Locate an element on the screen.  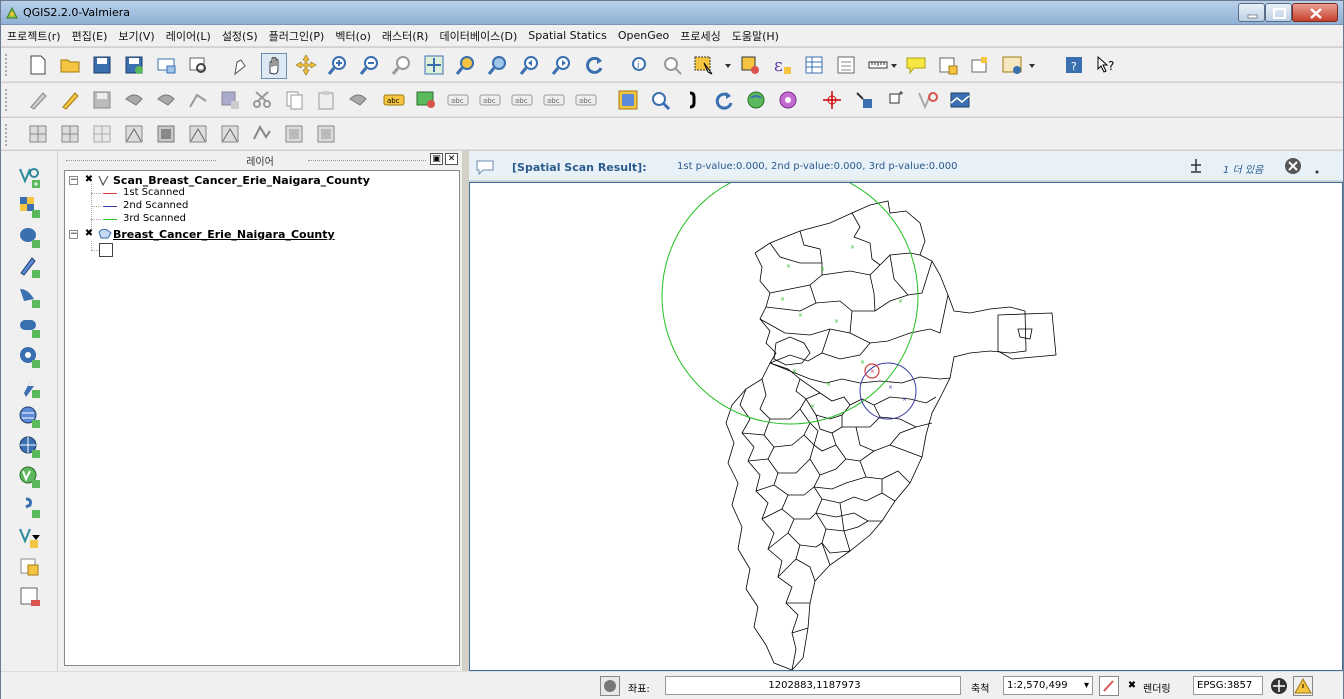
menu-database: 데이터베이스(D) is located at coordinates (478, 36).